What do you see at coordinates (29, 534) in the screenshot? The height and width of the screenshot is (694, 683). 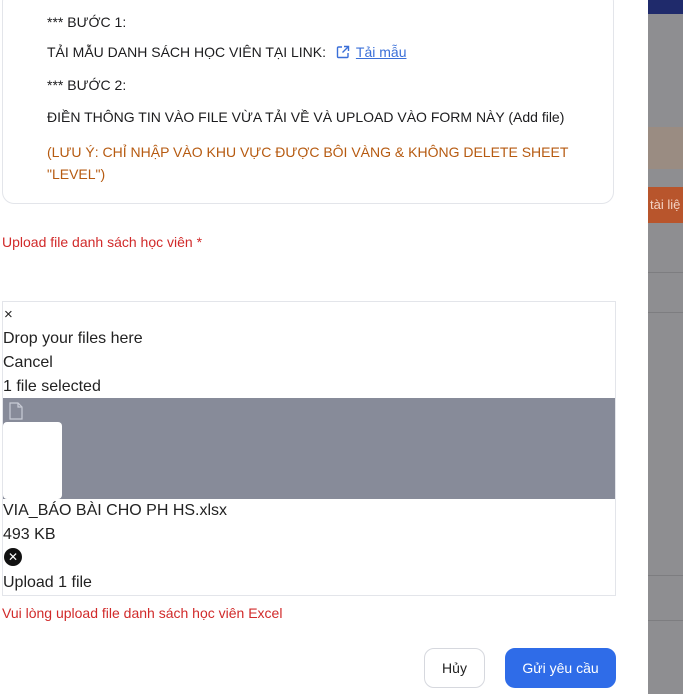 I see `file-size: 493 KB` at bounding box center [29, 534].